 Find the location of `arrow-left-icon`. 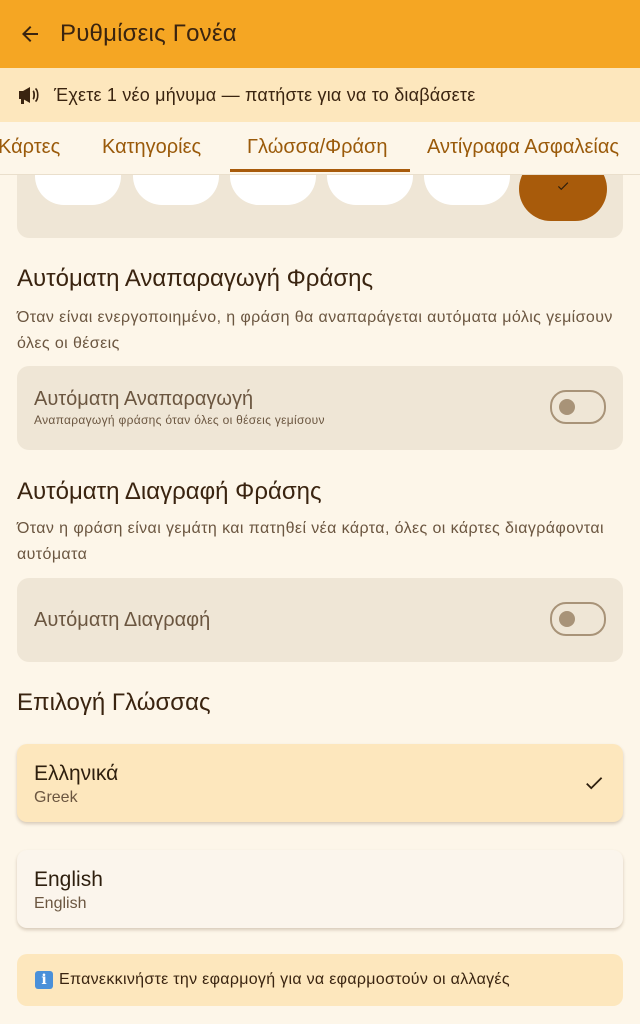

arrow-left-icon is located at coordinates (30, 34).